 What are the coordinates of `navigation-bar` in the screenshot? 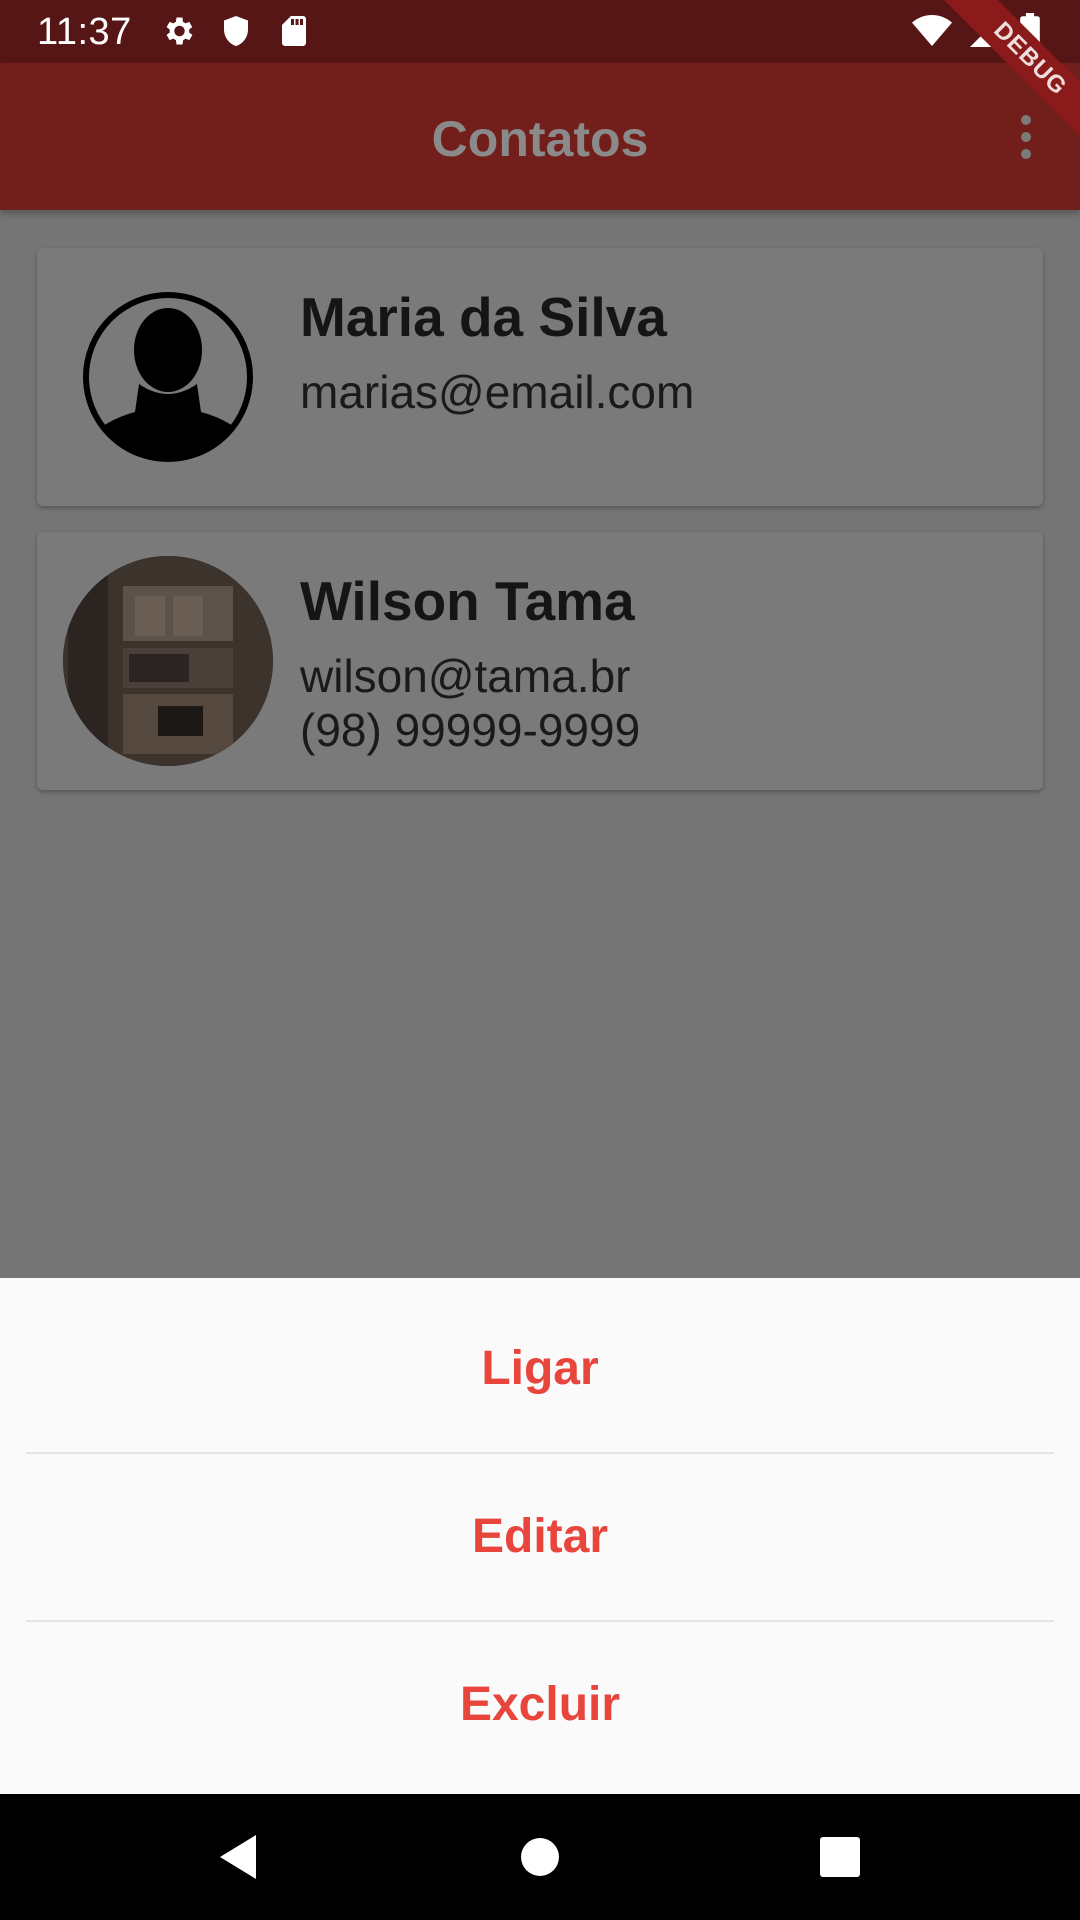 It's located at (540, 1857).